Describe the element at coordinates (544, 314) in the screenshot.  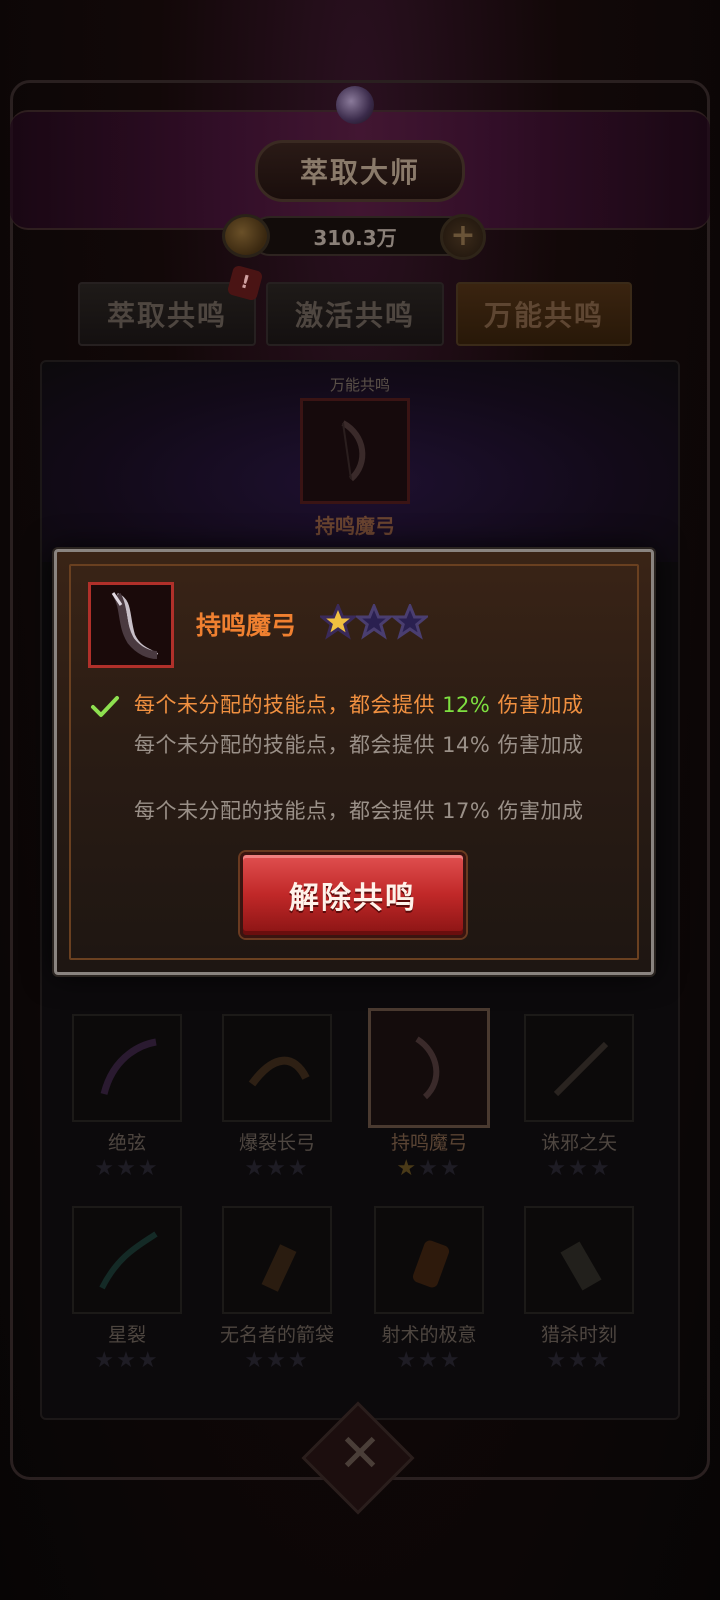
I see `tab-universal-resonance: 万能共鸣` at that location.